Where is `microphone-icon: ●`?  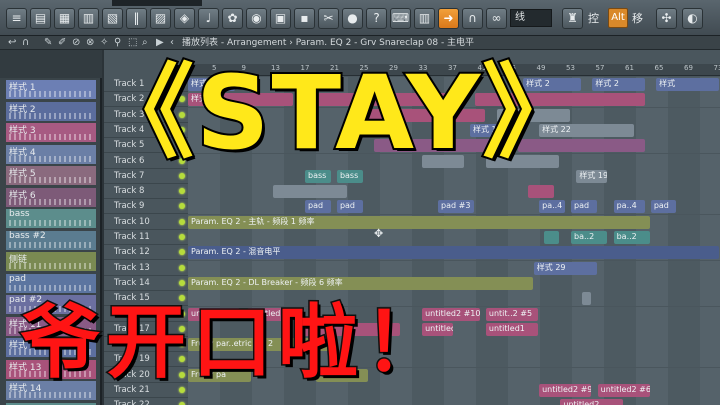
microphone-icon: ● is located at coordinates (352, 18).